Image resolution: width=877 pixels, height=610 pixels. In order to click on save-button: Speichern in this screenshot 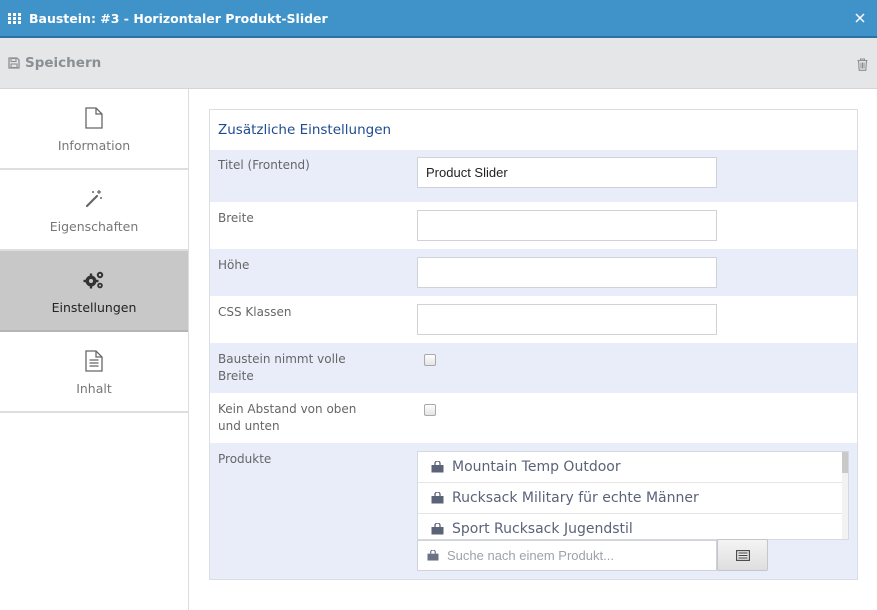, I will do `click(54, 63)`.